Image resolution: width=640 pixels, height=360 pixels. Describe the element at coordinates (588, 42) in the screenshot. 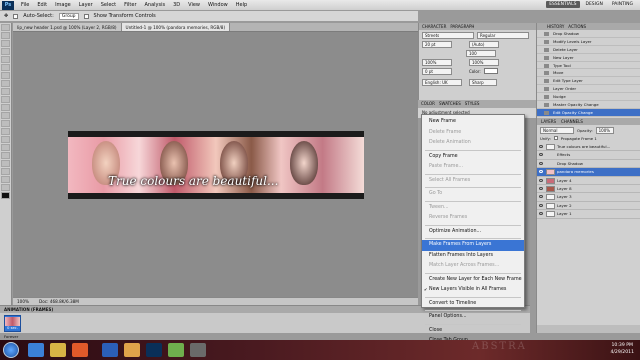

I see `history-item: Modify Levels Layer` at that location.